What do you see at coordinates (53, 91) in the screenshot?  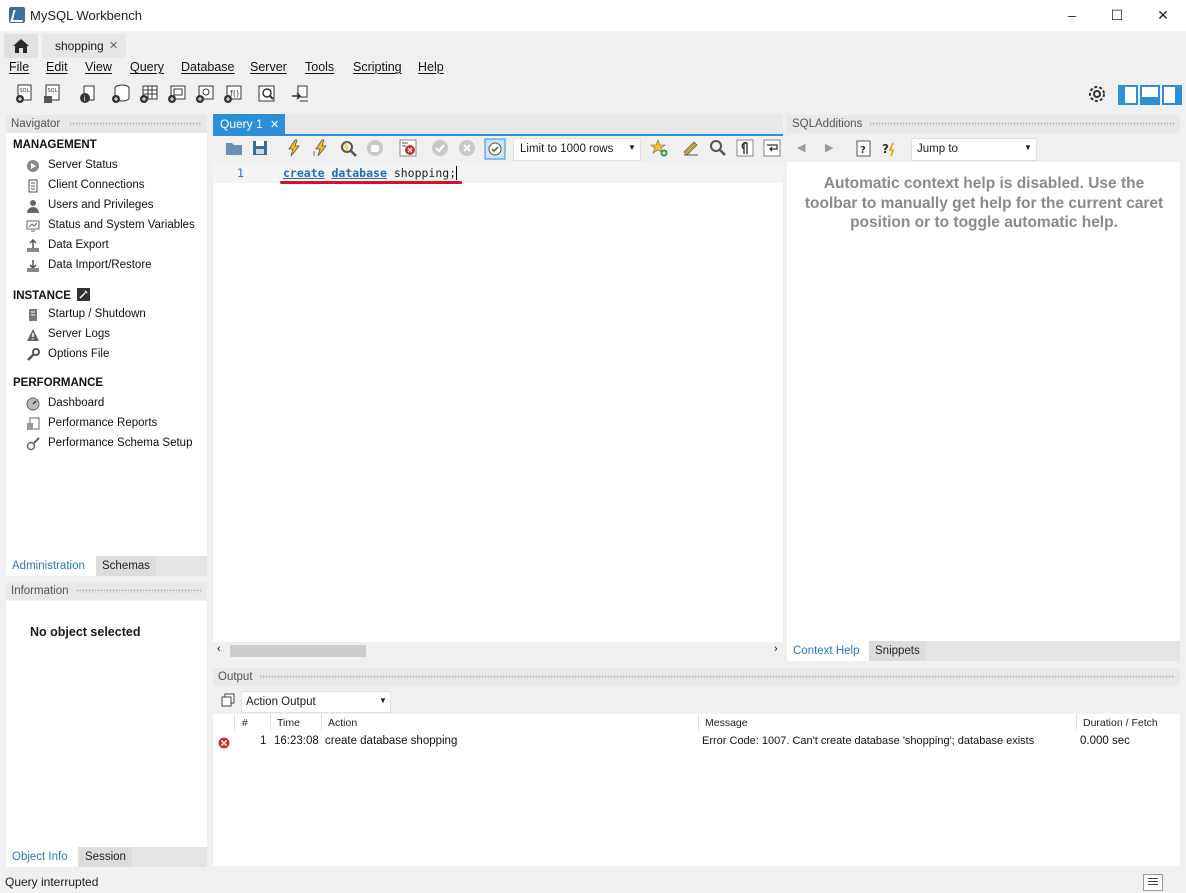 I see `svg-text: SQL` at bounding box center [53, 91].